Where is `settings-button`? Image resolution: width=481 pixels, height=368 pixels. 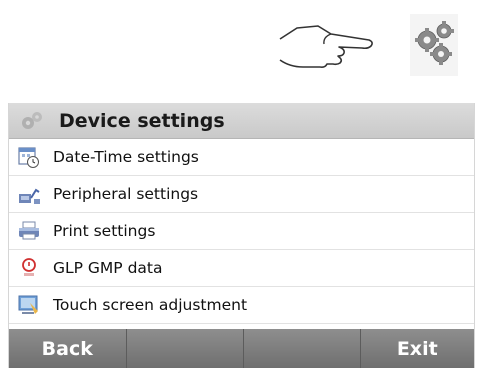
settings-button is located at coordinates (434, 45).